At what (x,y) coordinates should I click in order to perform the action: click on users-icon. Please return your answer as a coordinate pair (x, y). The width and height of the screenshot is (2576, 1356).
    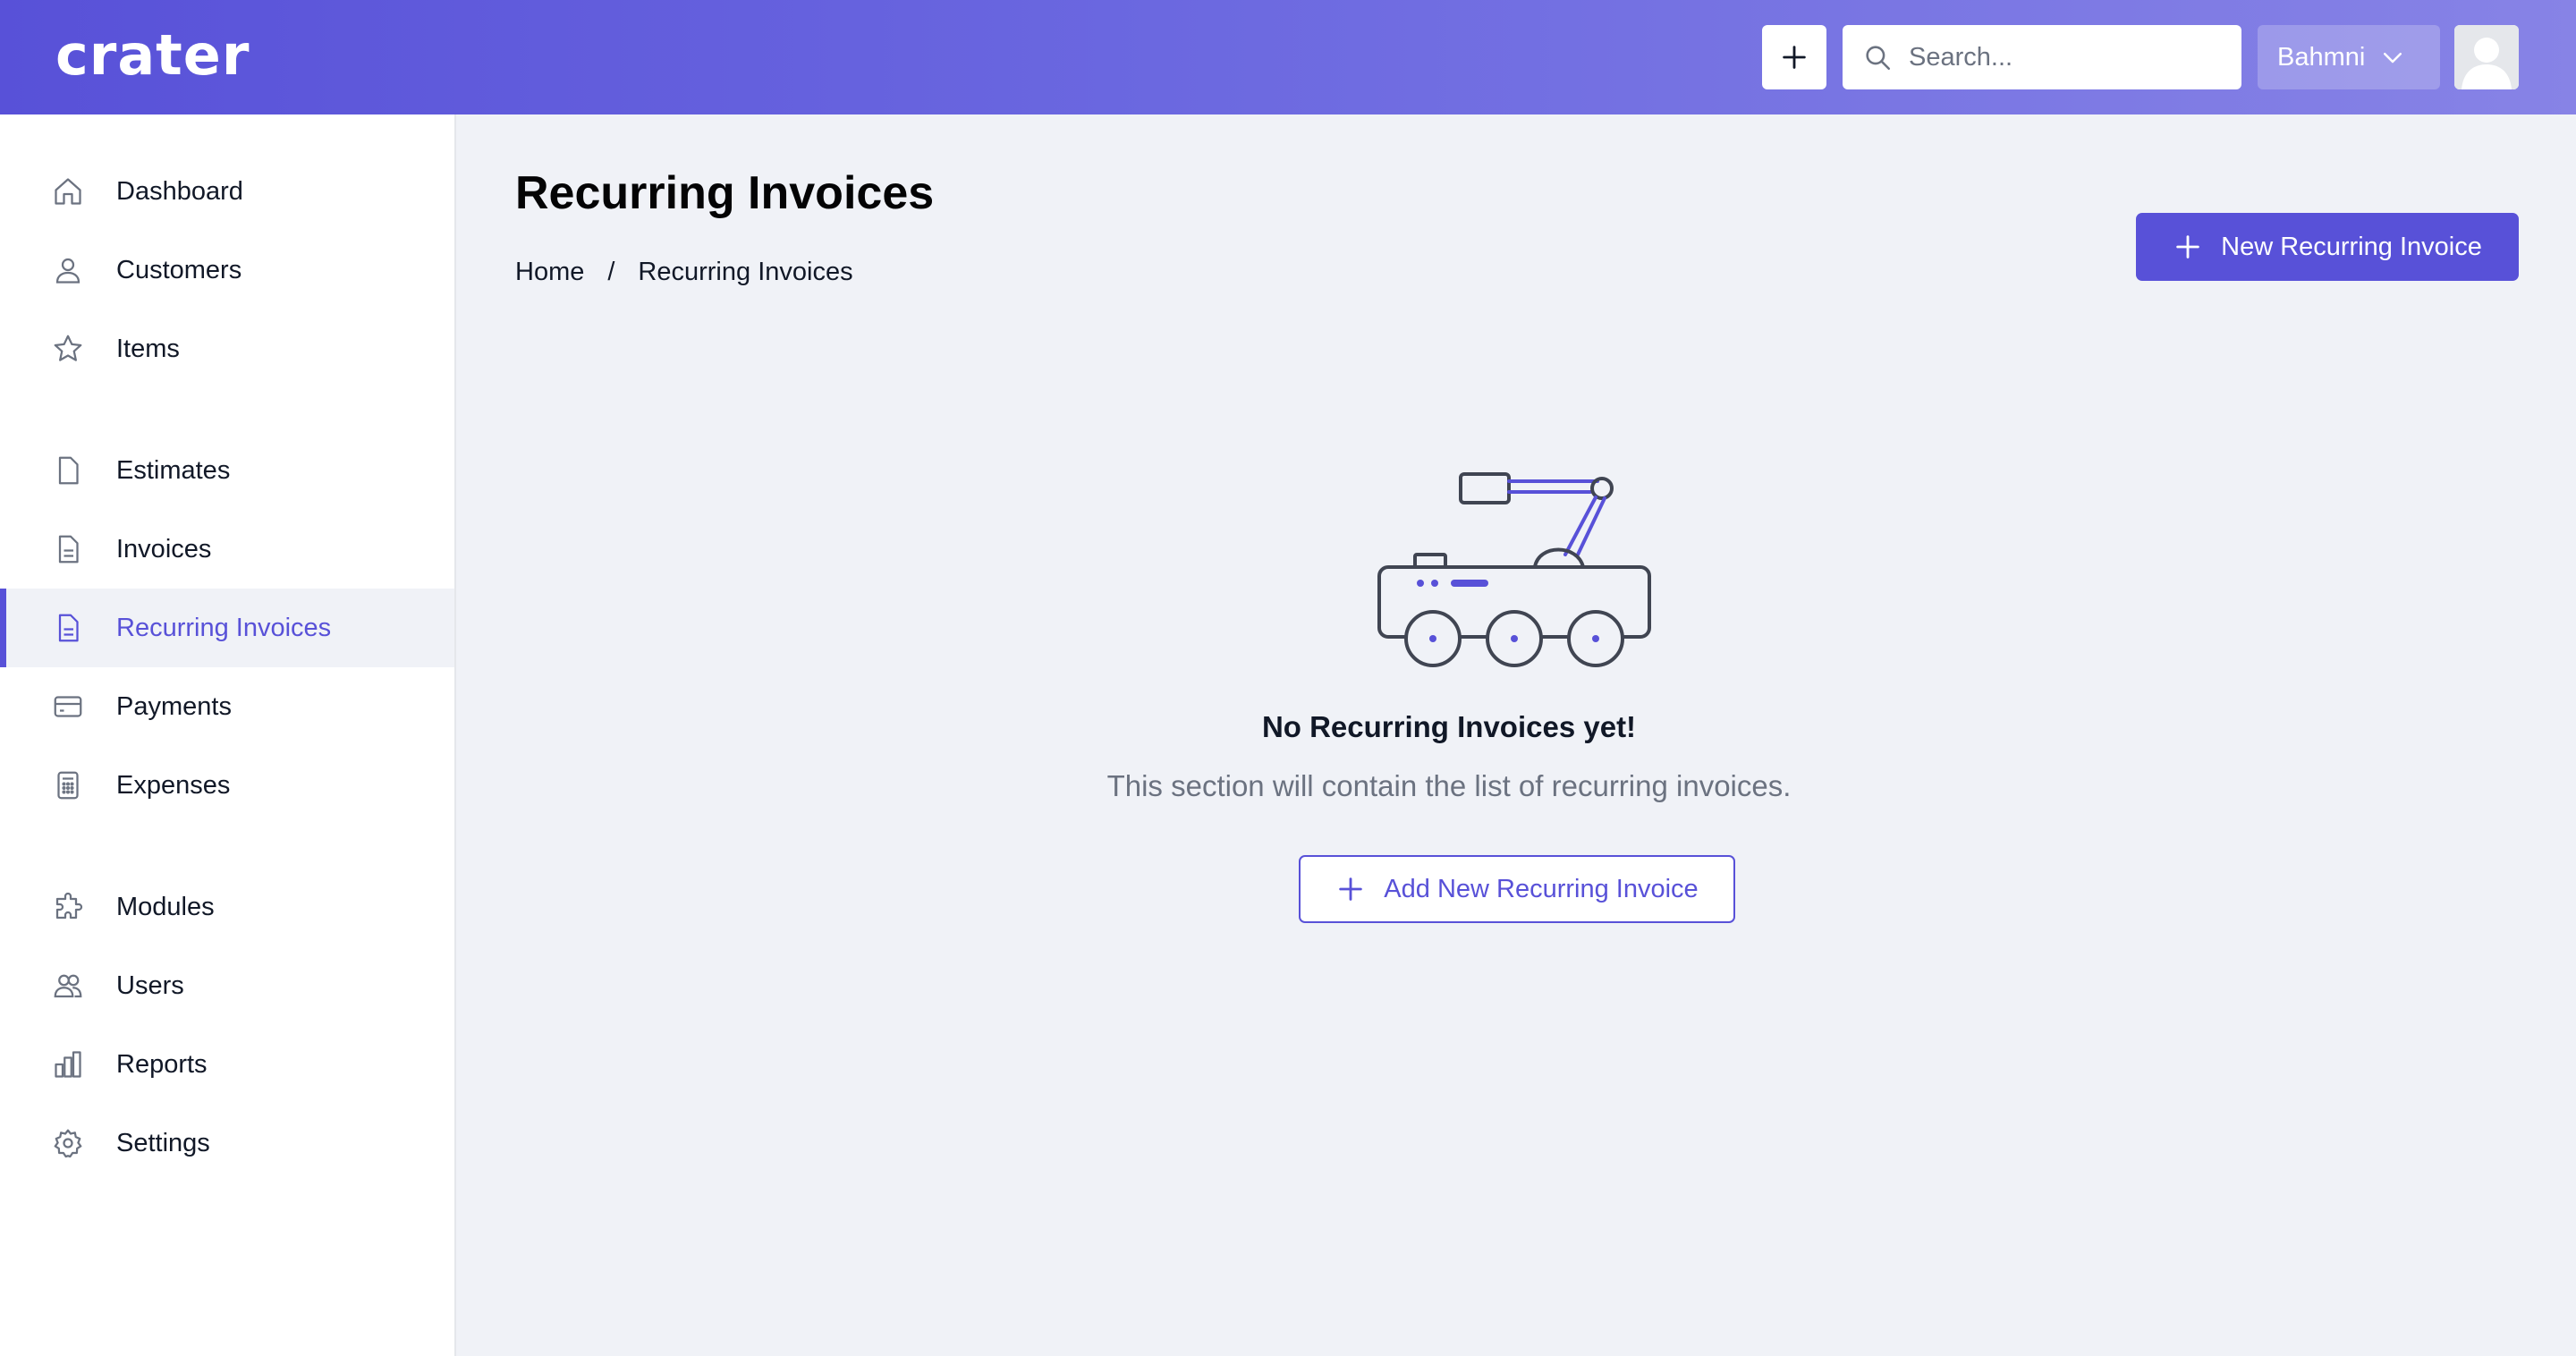
    Looking at the image, I should click on (68, 986).